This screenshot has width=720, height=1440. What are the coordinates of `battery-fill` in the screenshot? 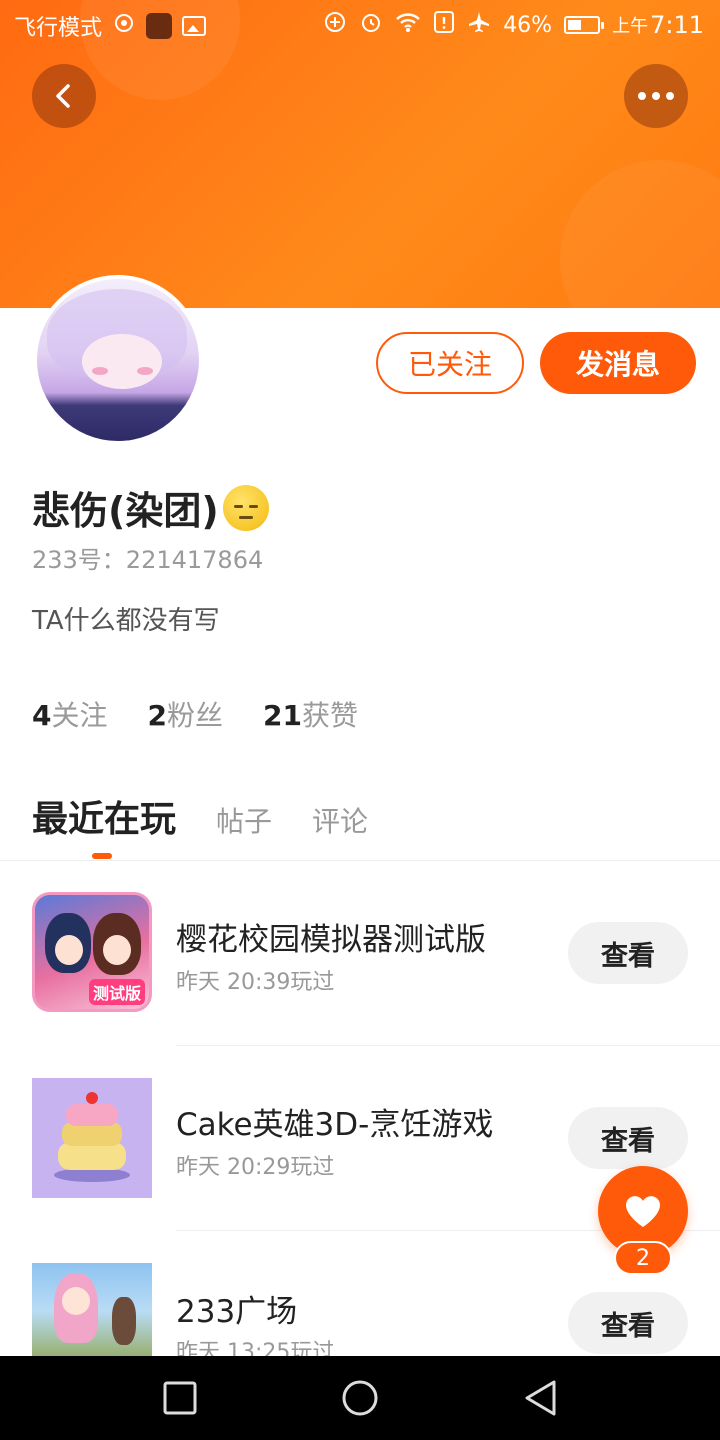 It's located at (575, 25).